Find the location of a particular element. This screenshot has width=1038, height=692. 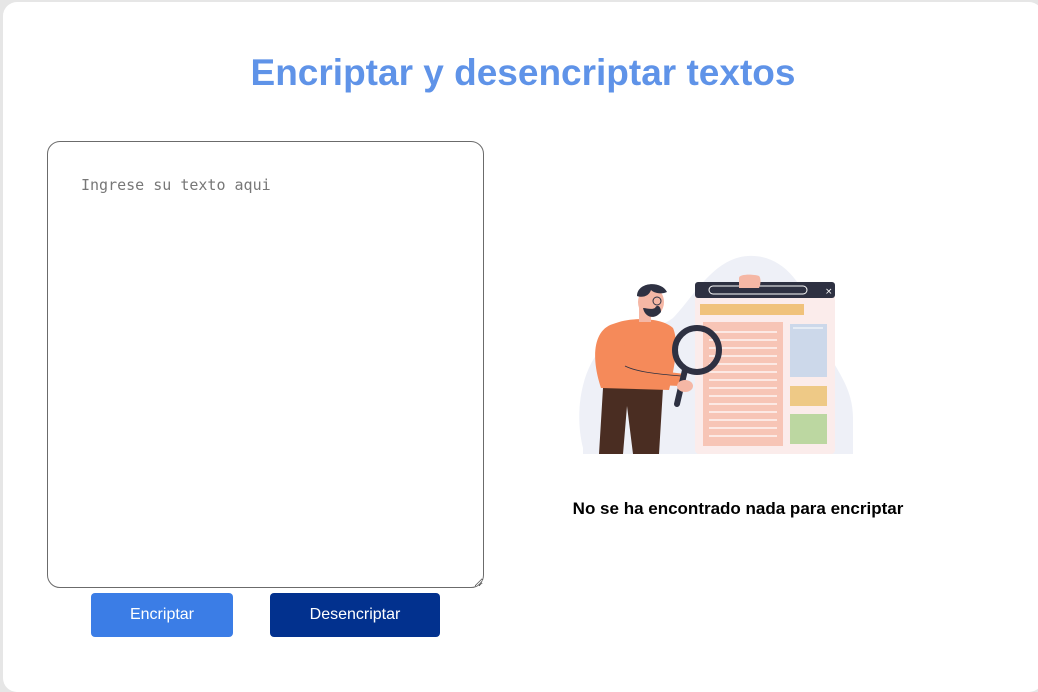

empty-result-message: No se ha encontrado nada para encriptar is located at coordinates (738, 508).